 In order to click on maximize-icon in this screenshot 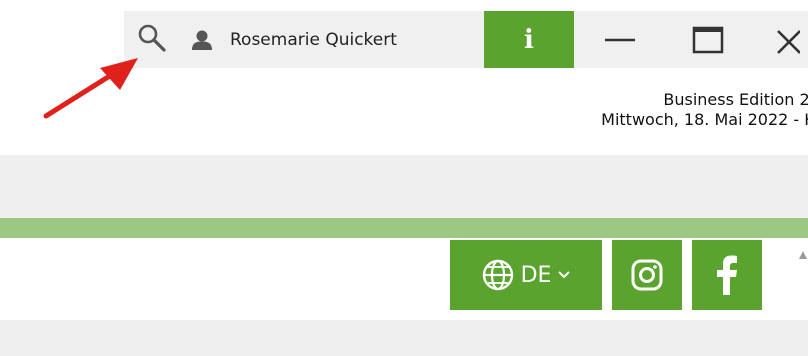, I will do `click(708, 39)`.